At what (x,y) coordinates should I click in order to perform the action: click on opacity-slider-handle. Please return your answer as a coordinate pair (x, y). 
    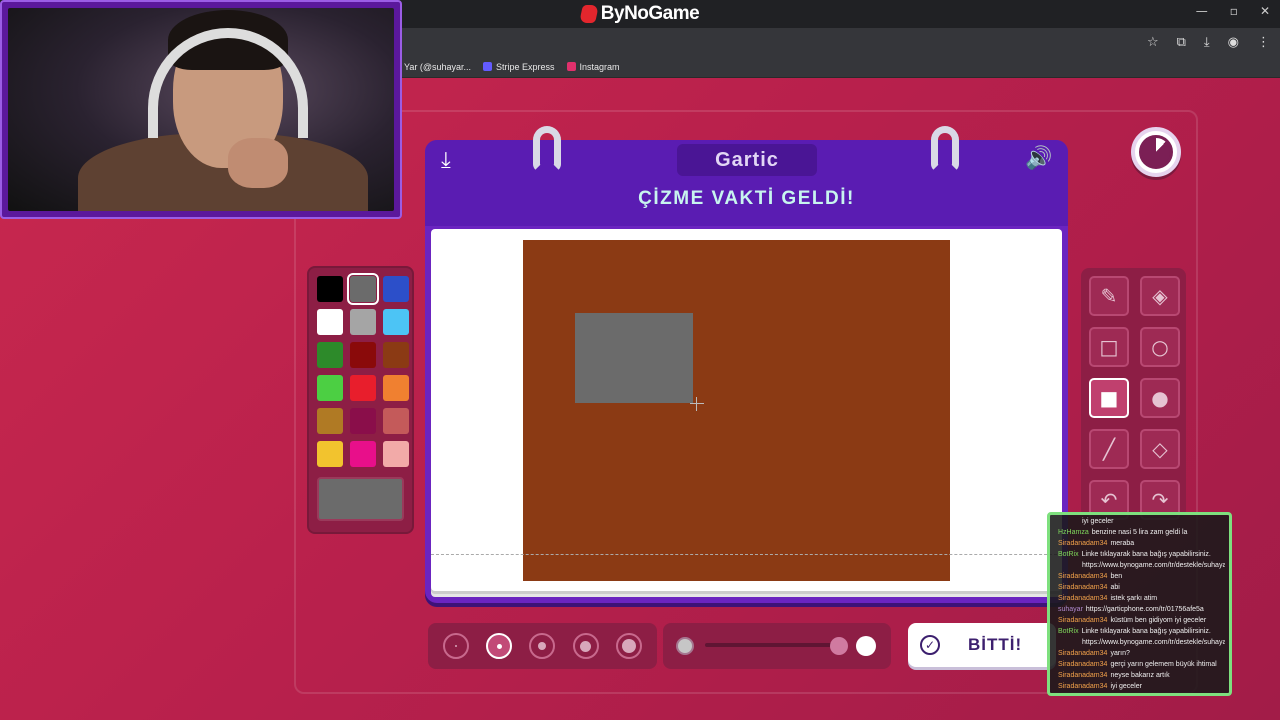
    Looking at the image, I should click on (839, 646).